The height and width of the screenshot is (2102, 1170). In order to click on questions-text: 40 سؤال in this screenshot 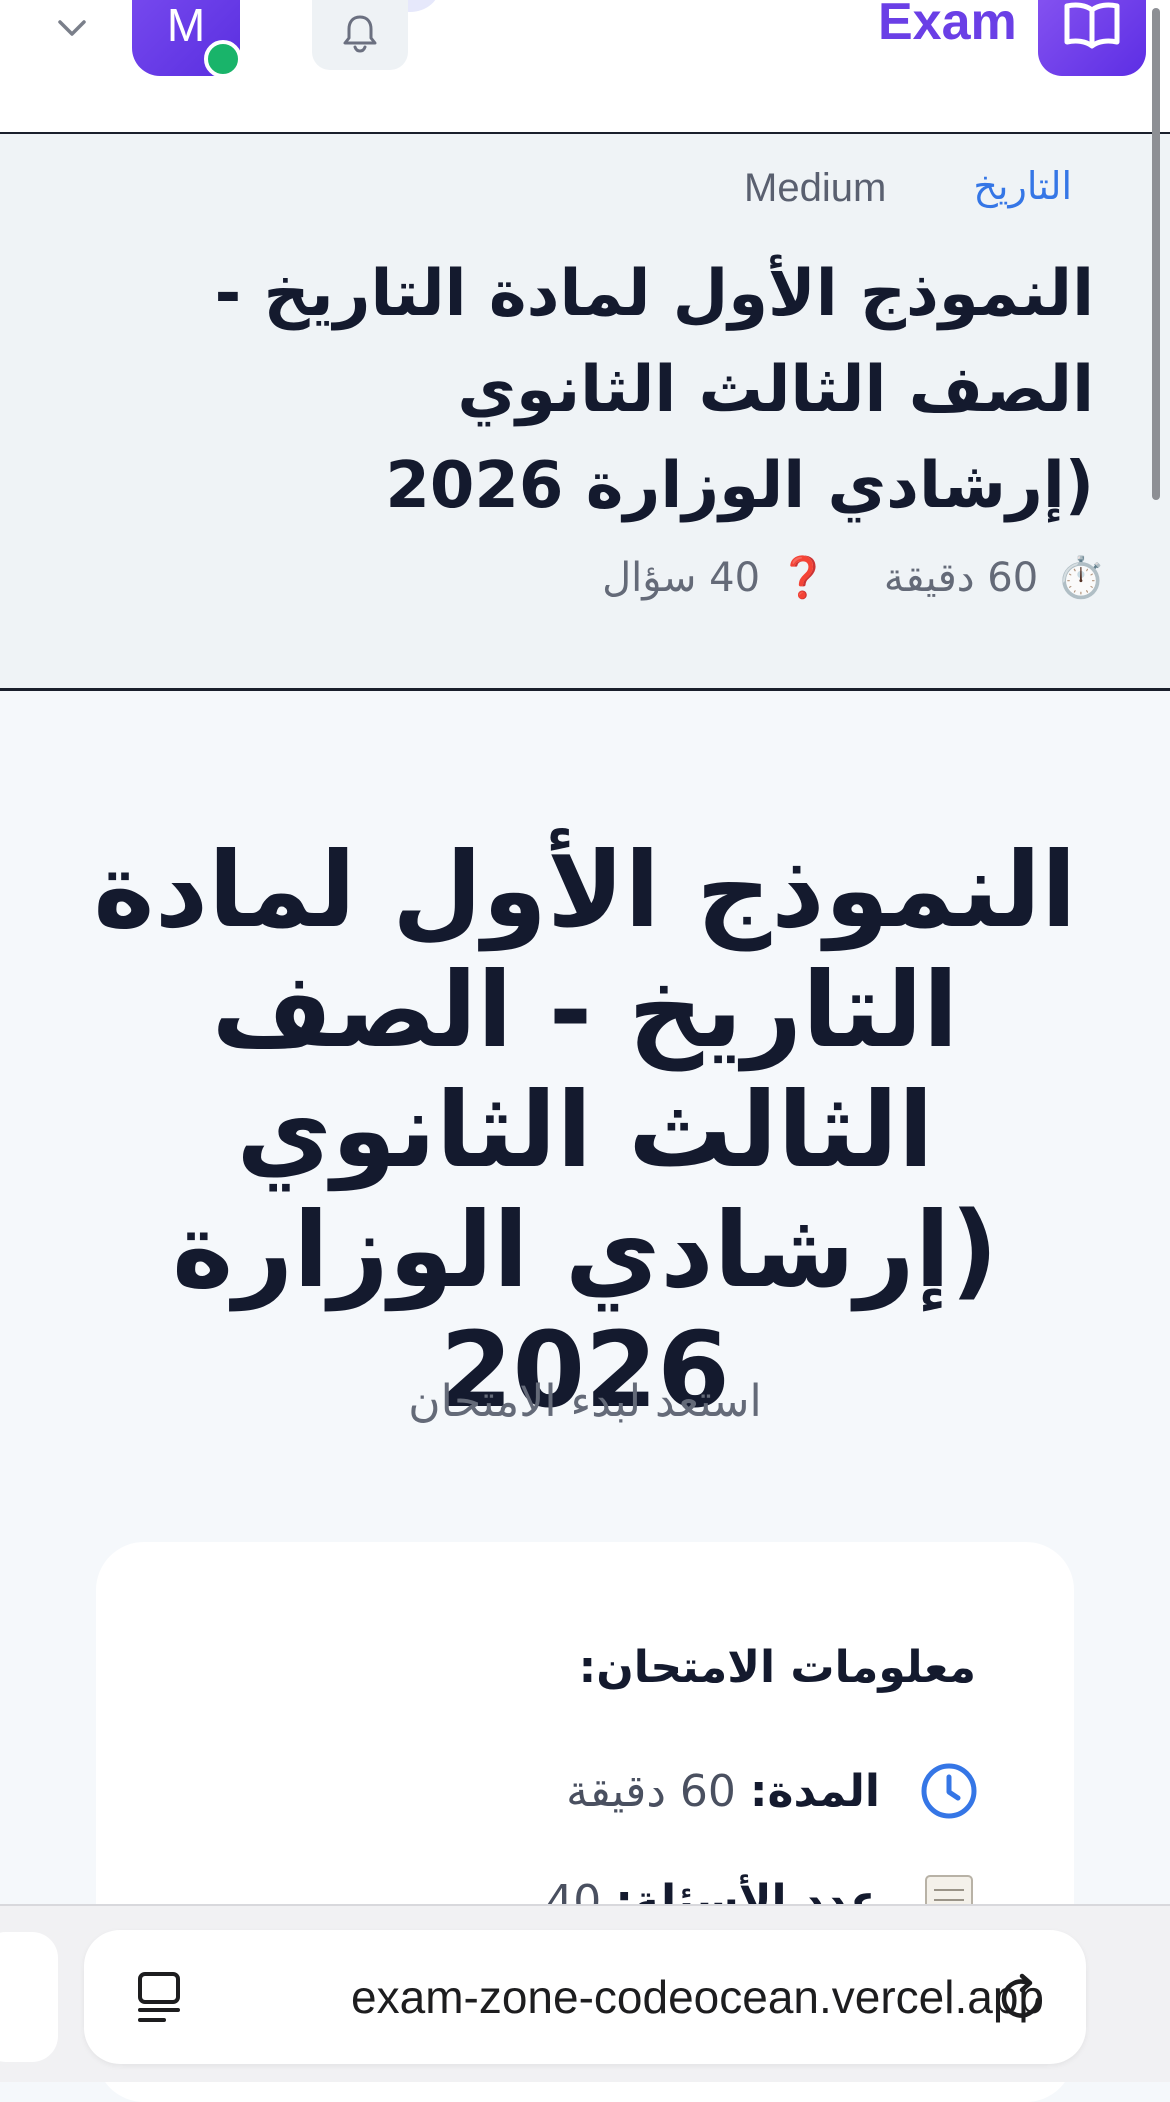, I will do `click(681, 577)`.